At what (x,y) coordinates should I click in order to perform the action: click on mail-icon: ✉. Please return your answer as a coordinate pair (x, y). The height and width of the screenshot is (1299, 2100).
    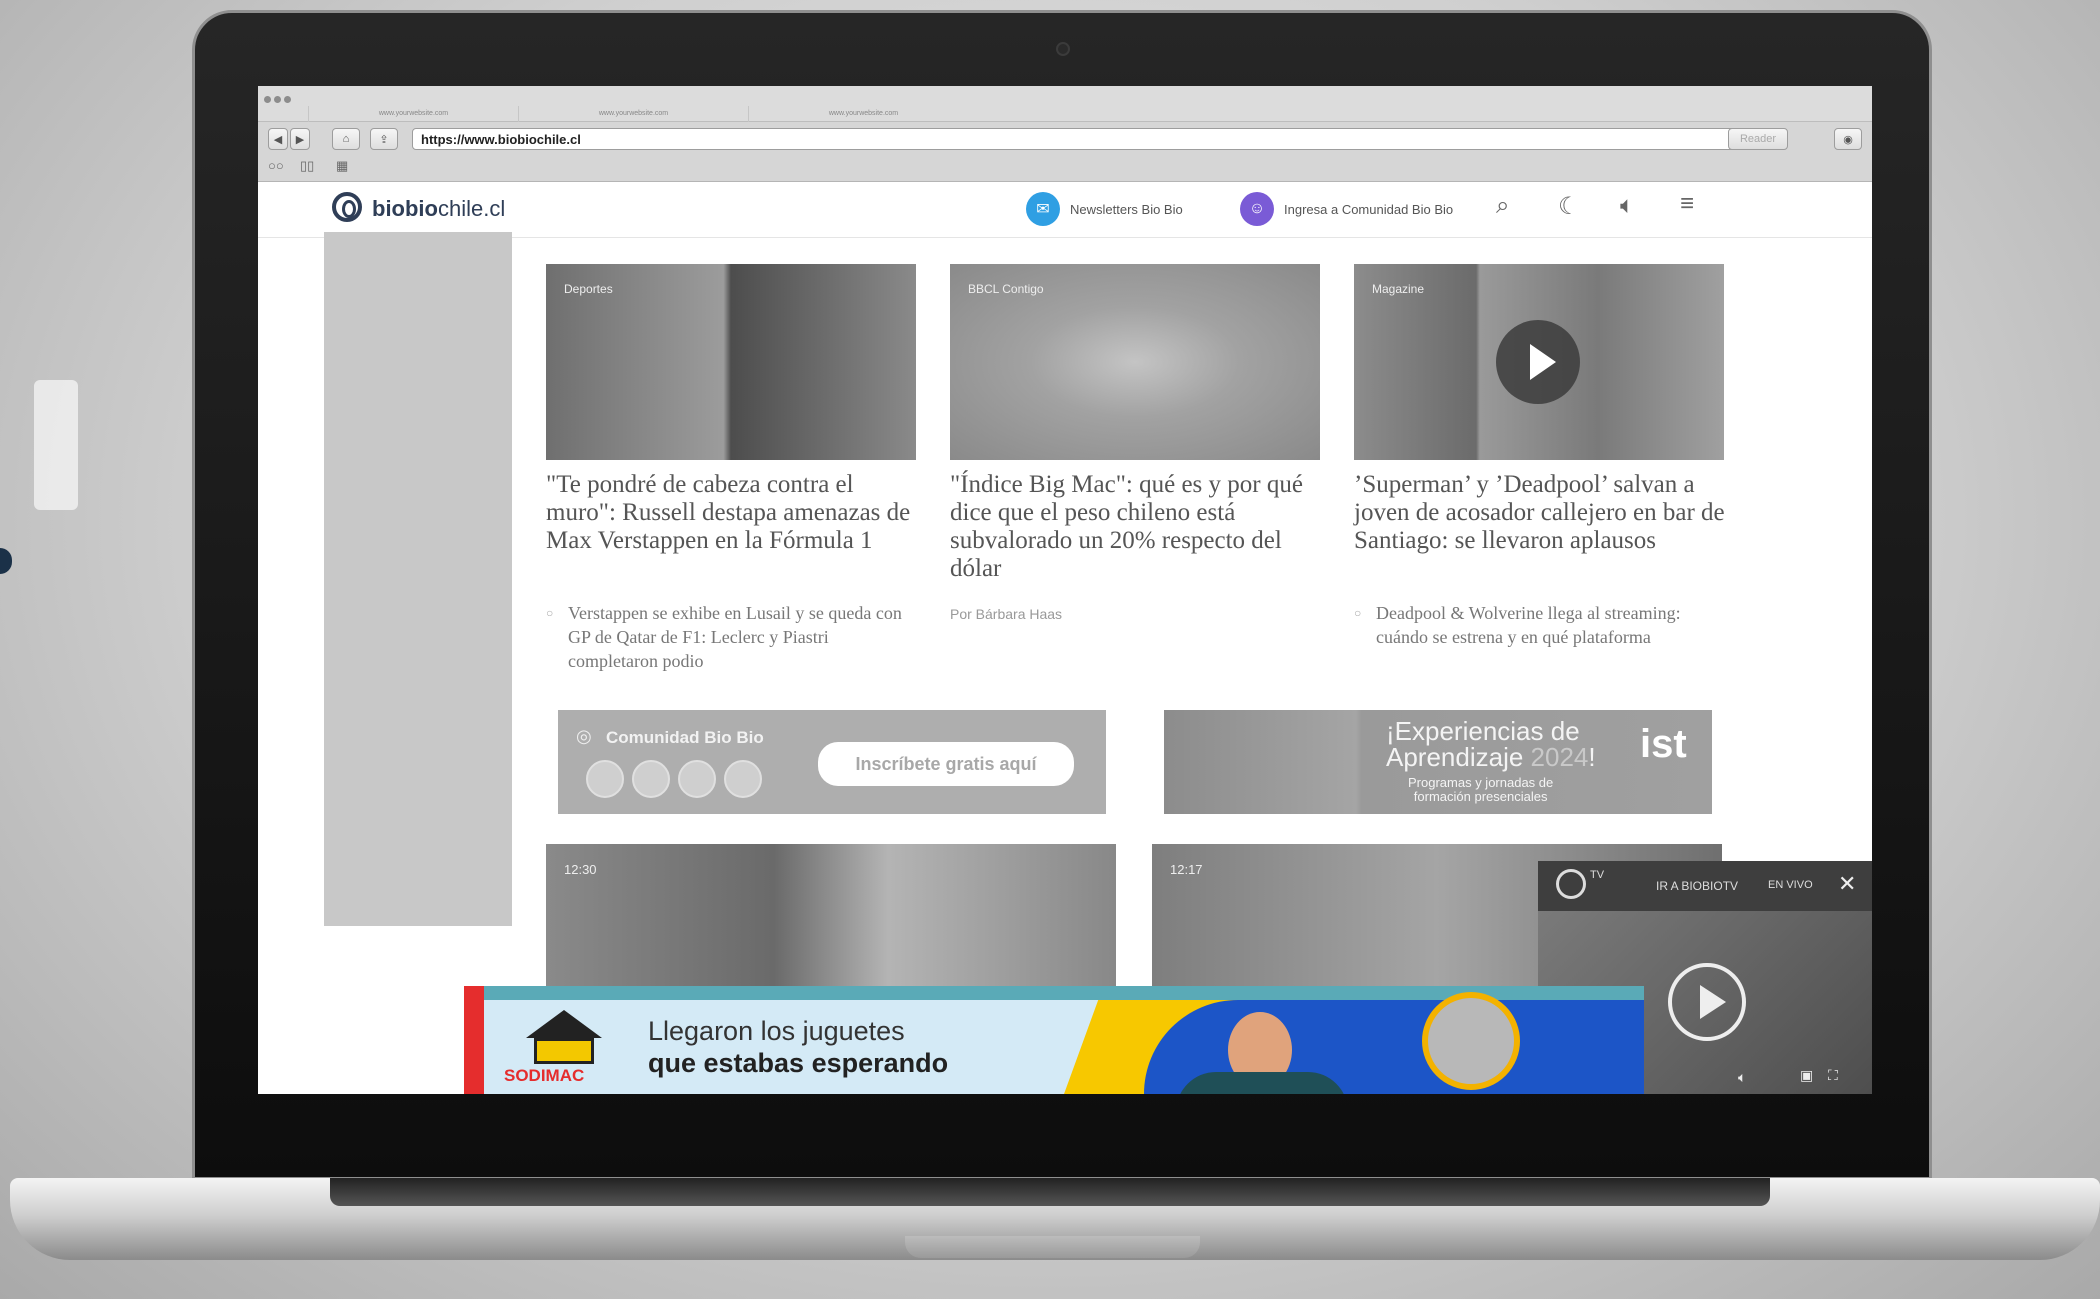
    Looking at the image, I should click on (1043, 209).